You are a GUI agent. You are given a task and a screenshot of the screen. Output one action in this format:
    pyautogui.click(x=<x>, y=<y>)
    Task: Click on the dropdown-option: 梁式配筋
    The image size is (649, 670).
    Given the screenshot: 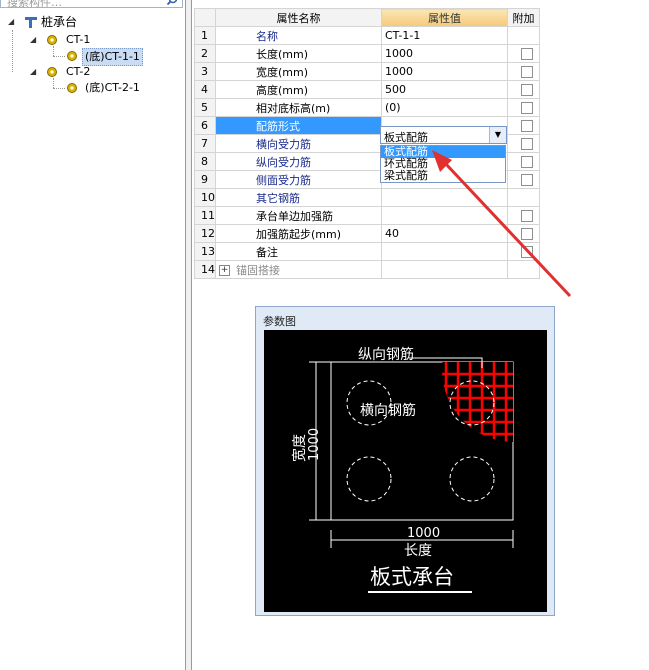 What is the action you would take?
    pyautogui.click(x=443, y=176)
    